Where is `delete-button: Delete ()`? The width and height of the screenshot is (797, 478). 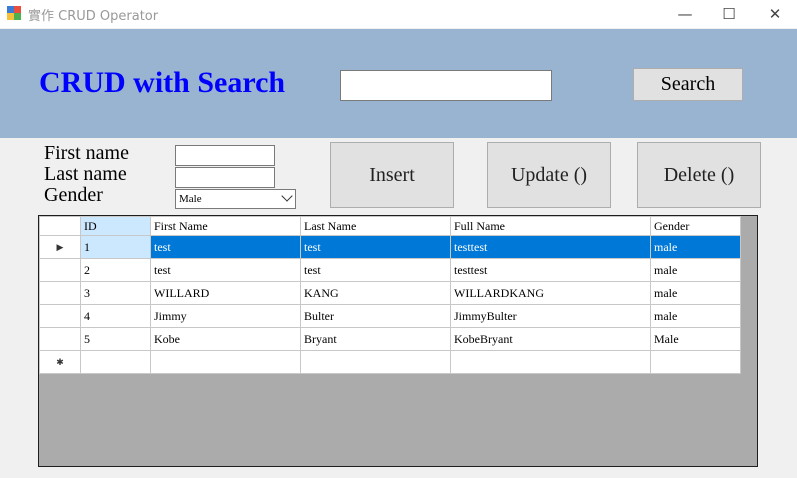
delete-button: Delete () is located at coordinates (699, 175).